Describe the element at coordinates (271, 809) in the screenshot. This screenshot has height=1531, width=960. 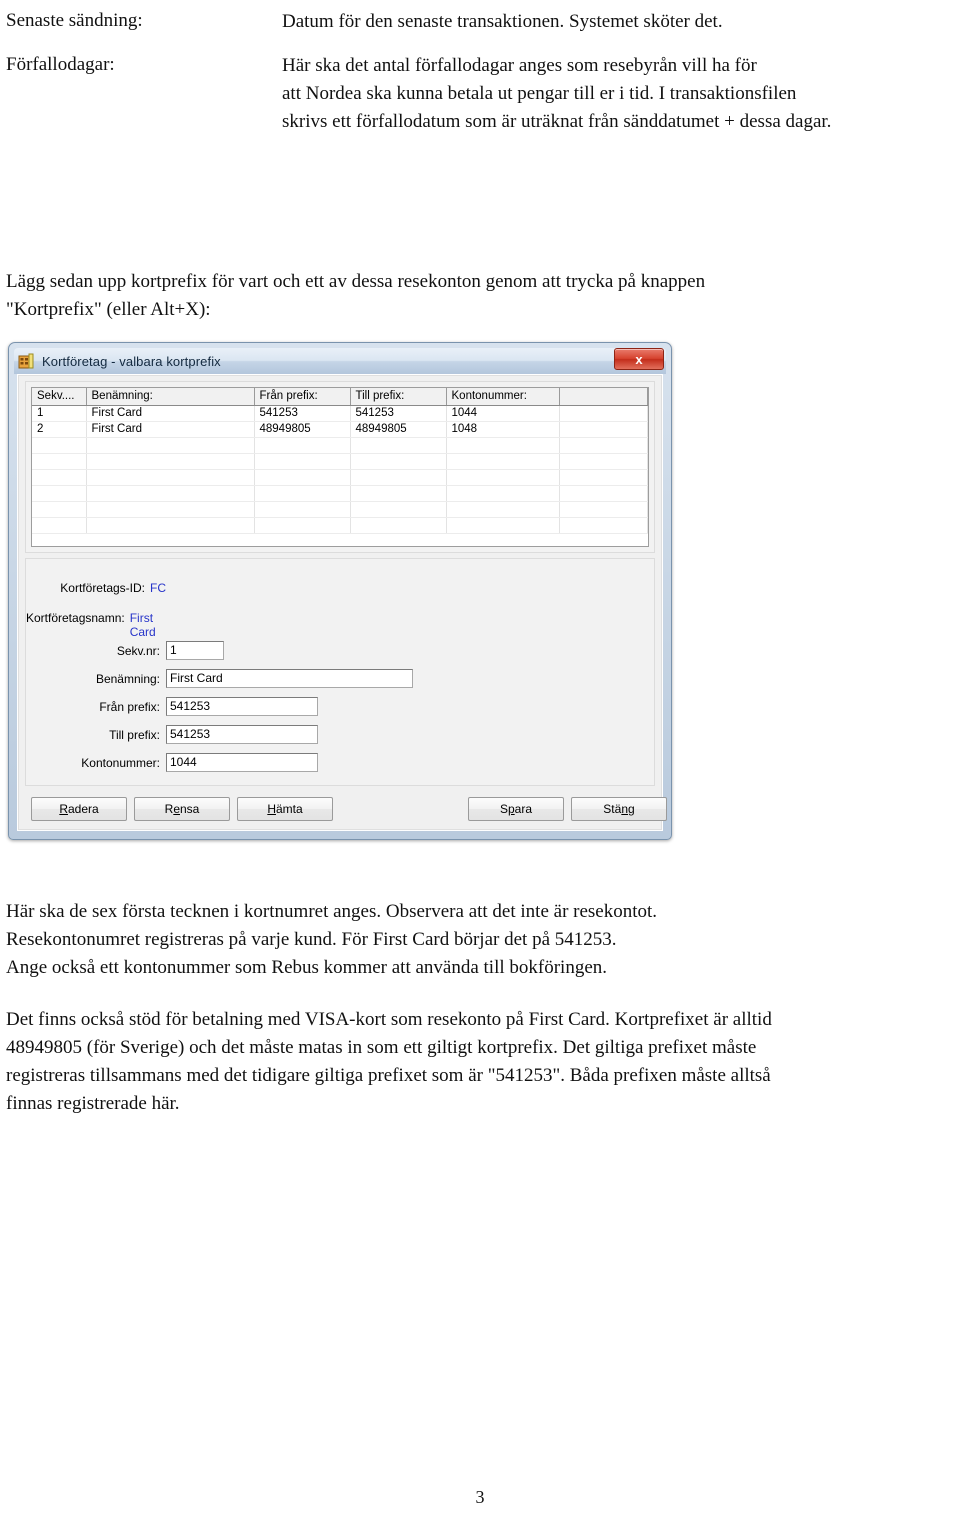
I see `hamta-button-accel: H` at that location.